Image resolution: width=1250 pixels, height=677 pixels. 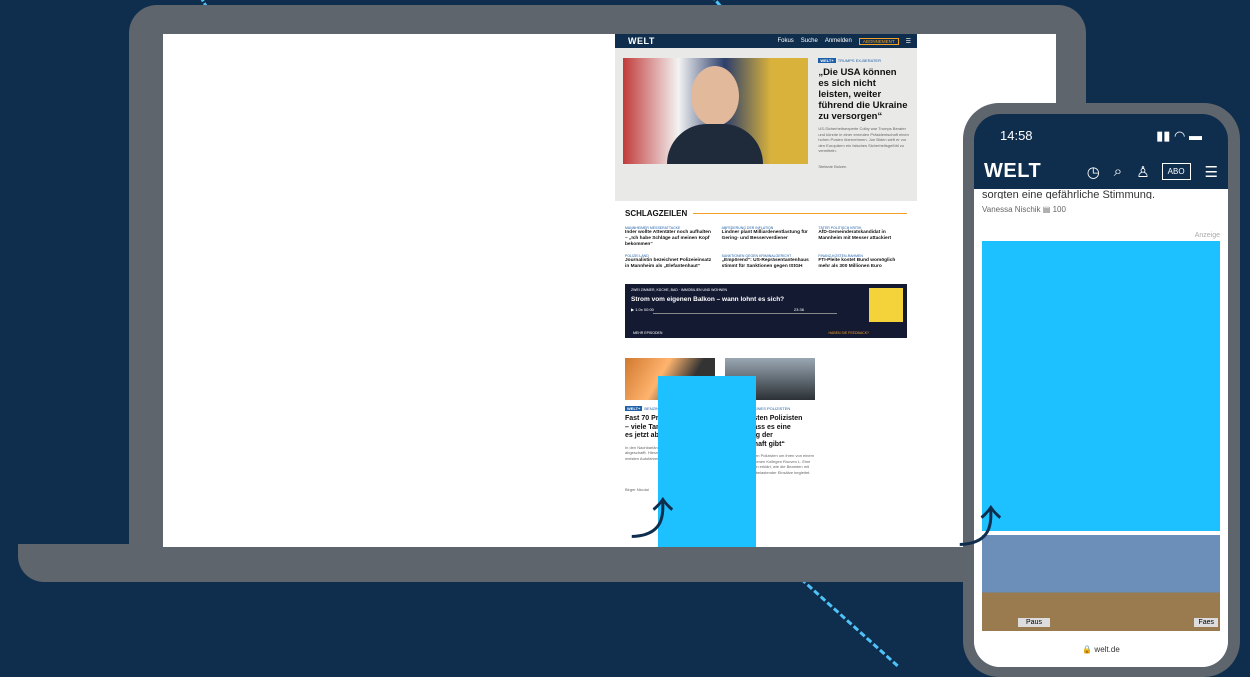 What do you see at coordinates (1207, 235) in the screenshot?
I see `ad-label: Anzeige` at bounding box center [1207, 235].